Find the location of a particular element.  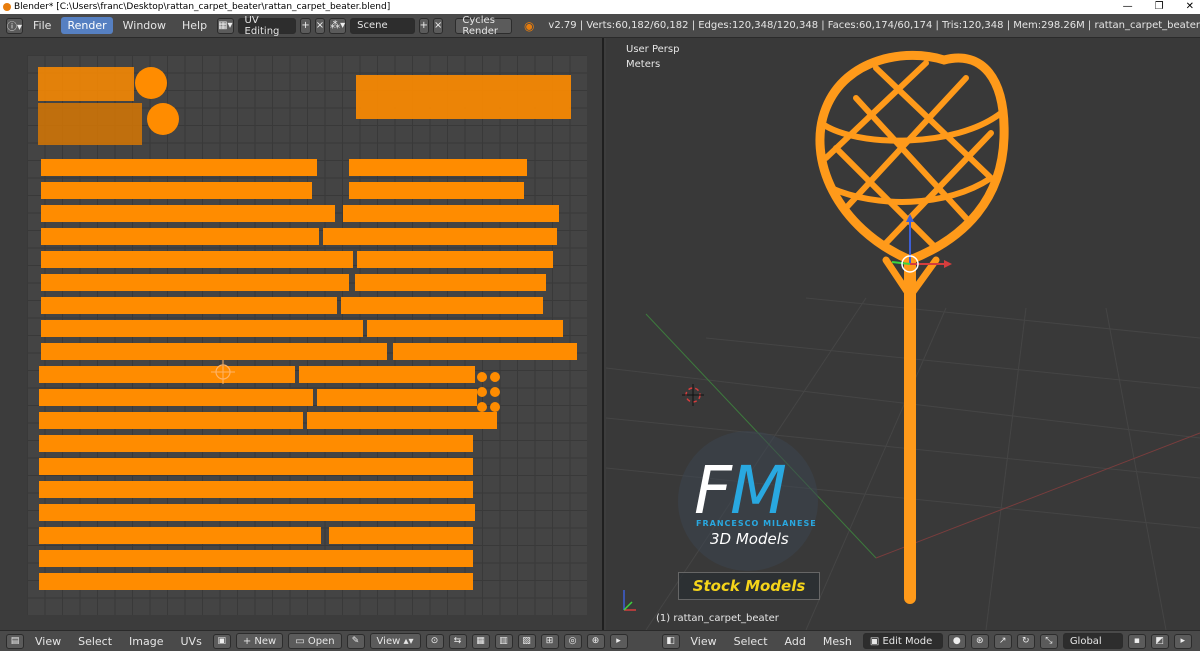

uv-island-disc-top is located at coordinates (151, 83).